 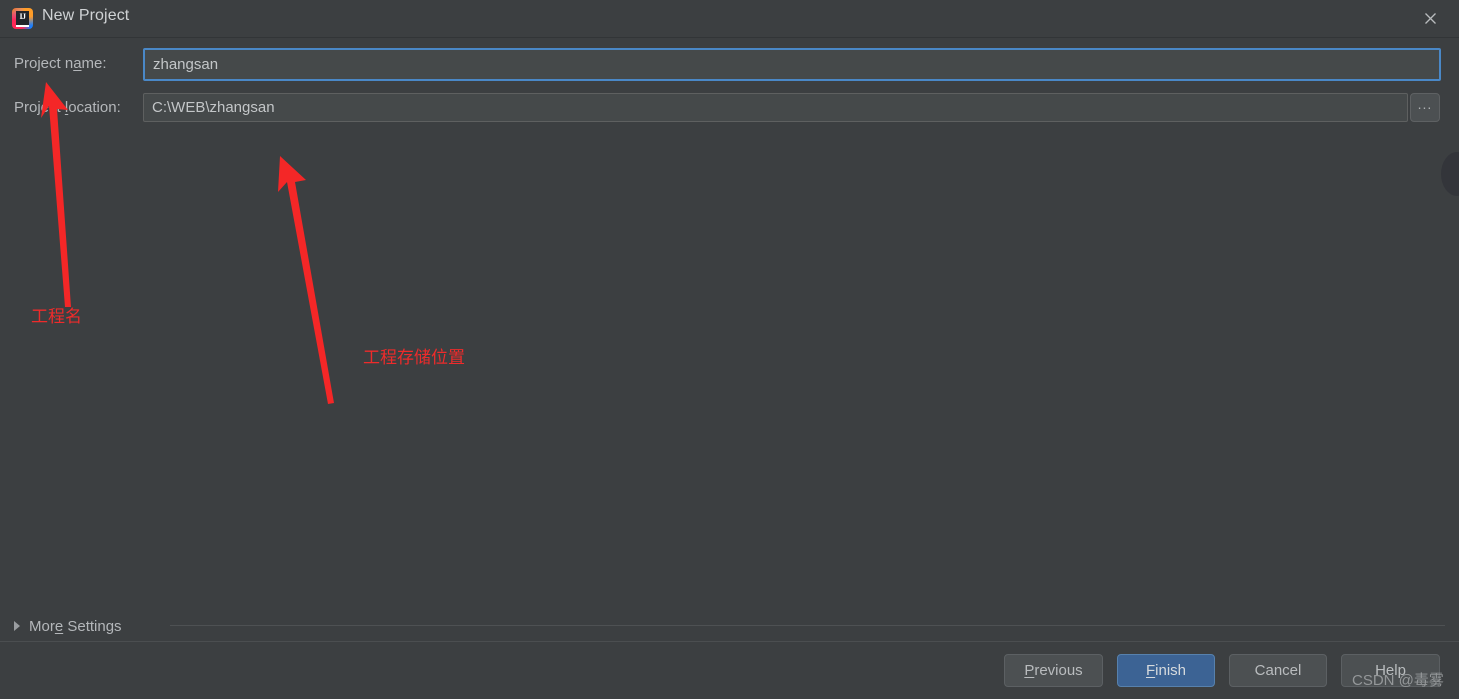 I want to click on project-location-input: C:\WEB\zhangsan, so click(x=775, y=107).